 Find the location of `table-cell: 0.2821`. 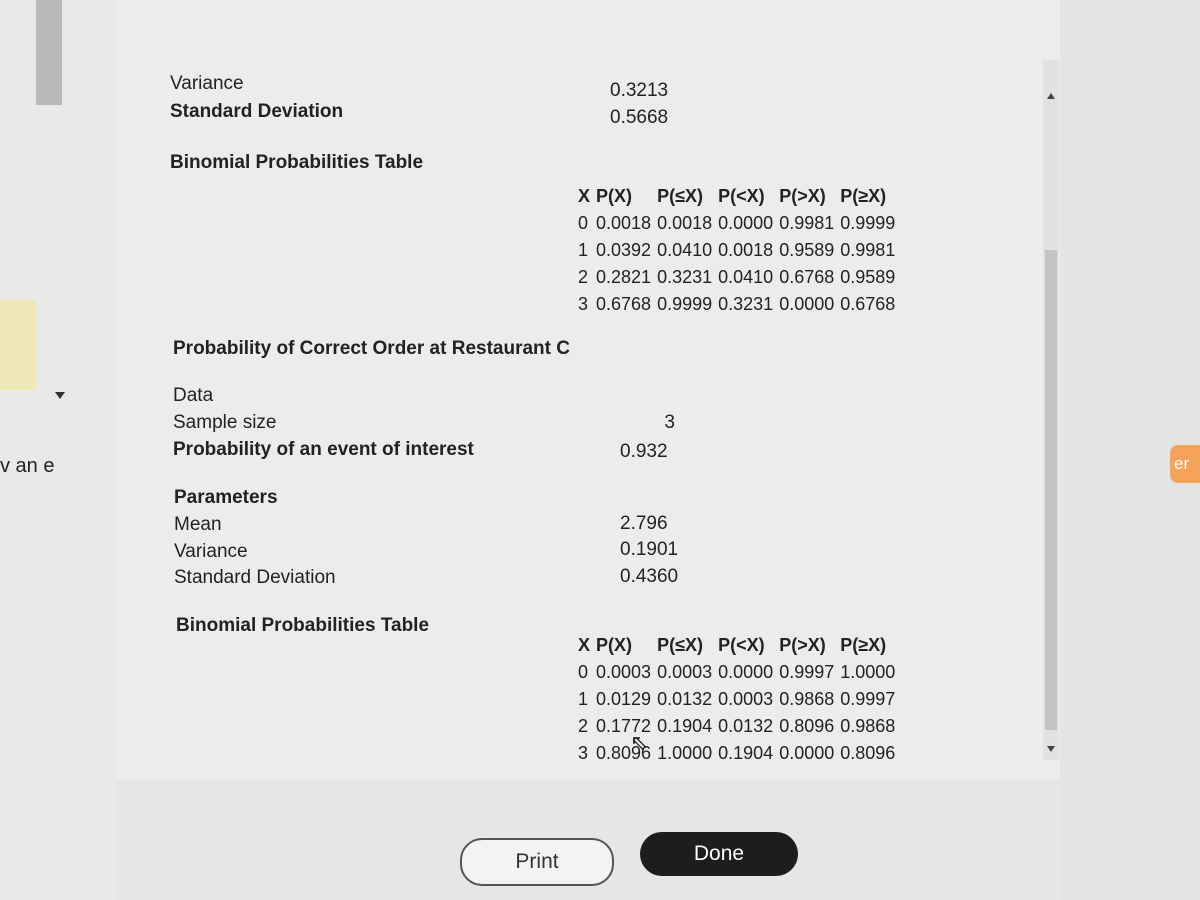

table-cell: 0.2821 is located at coordinates (624, 277).